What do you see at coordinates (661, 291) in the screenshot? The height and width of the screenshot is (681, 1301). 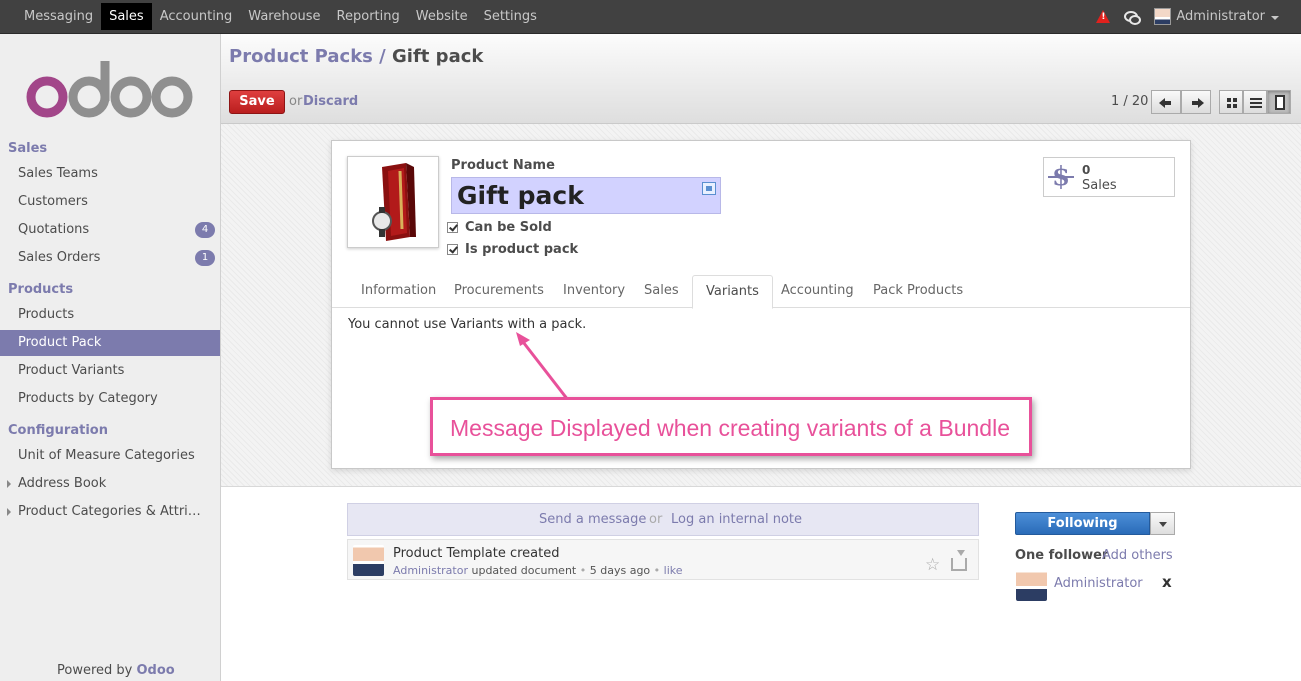 I see `tab-sales: Sales` at bounding box center [661, 291].